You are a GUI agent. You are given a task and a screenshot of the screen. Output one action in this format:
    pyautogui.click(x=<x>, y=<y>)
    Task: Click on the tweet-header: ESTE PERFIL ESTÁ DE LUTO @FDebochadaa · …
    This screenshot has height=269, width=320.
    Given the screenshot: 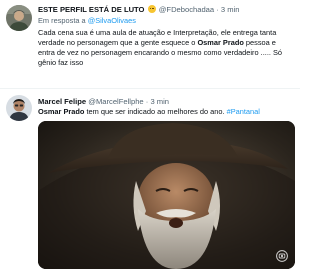 What is the action you would take?
    pyautogui.click(x=167, y=9)
    